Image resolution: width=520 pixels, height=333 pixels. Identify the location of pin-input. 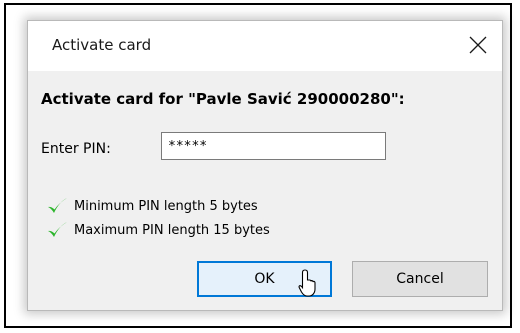
(273, 146).